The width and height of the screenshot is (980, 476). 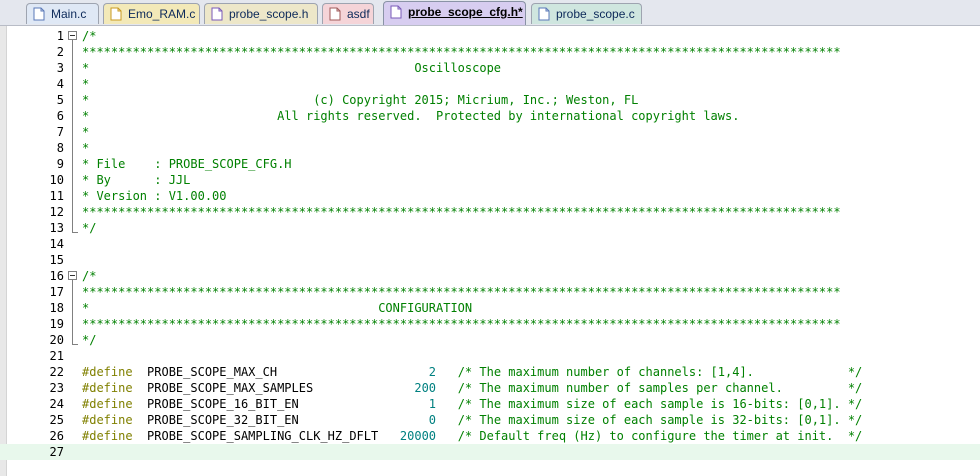 What do you see at coordinates (56, 372) in the screenshot?
I see `line-number: 22` at bounding box center [56, 372].